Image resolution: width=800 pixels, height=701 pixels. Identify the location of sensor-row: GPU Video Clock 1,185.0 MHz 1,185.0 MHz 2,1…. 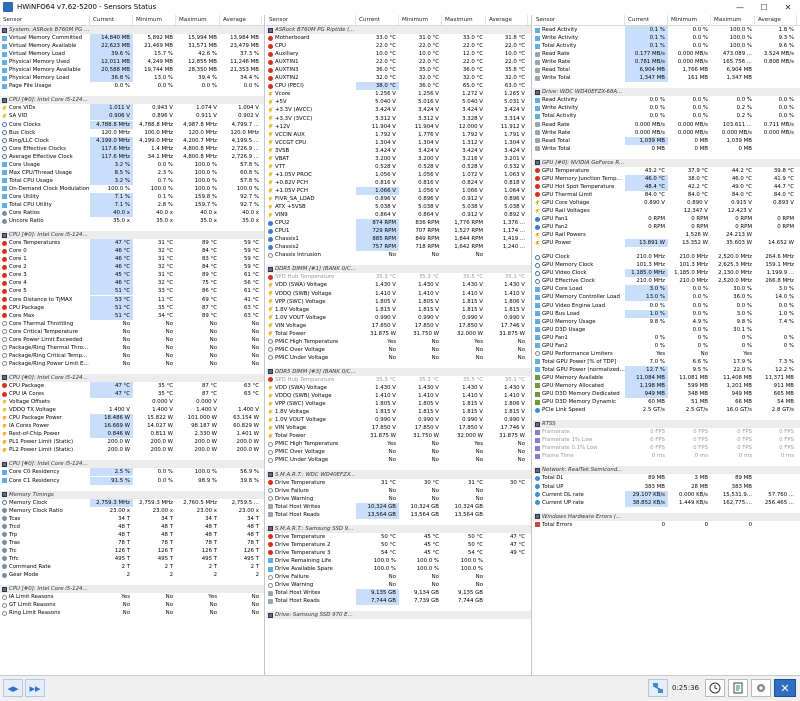
(666, 273).